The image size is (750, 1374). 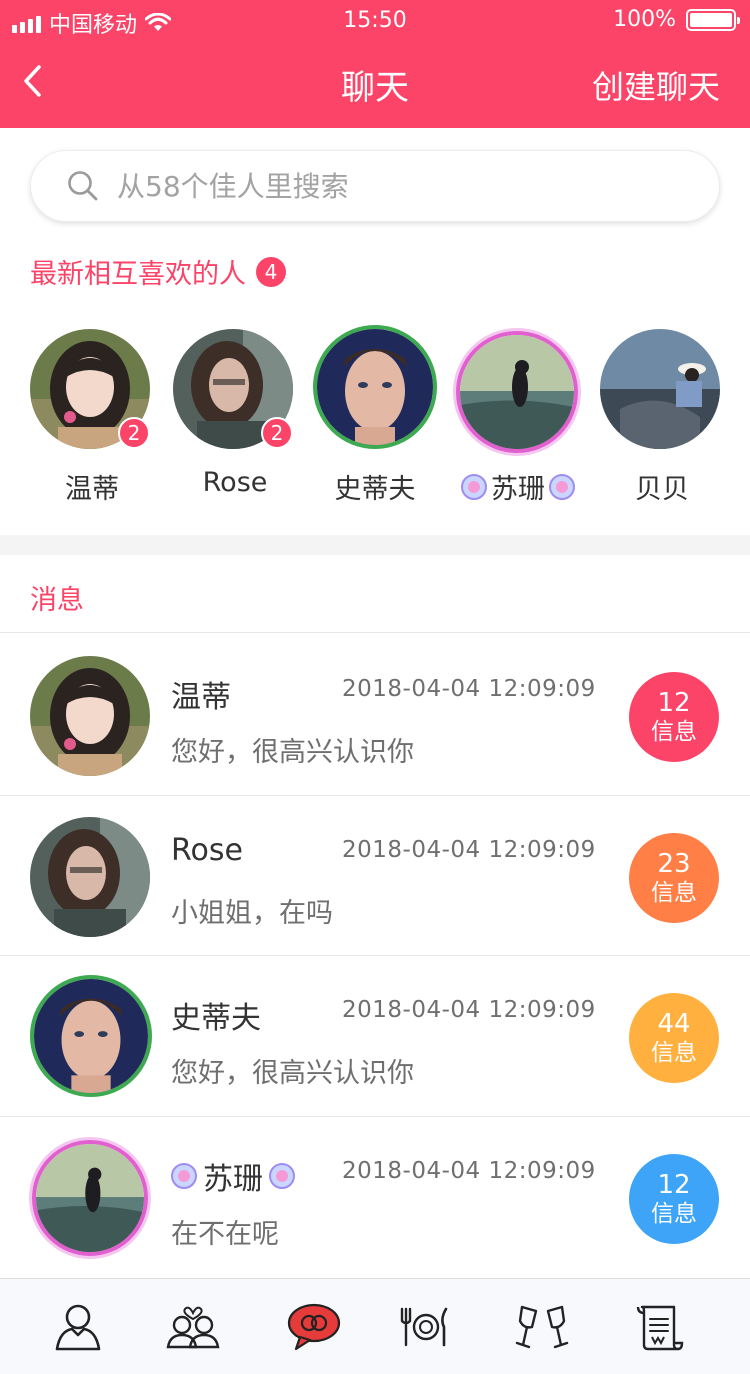 What do you see at coordinates (375, 875) in the screenshot?
I see `message-row: Rose 2018-04-04 12:09:09 小姐姐，在吗 23 信息` at bounding box center [375, 875].